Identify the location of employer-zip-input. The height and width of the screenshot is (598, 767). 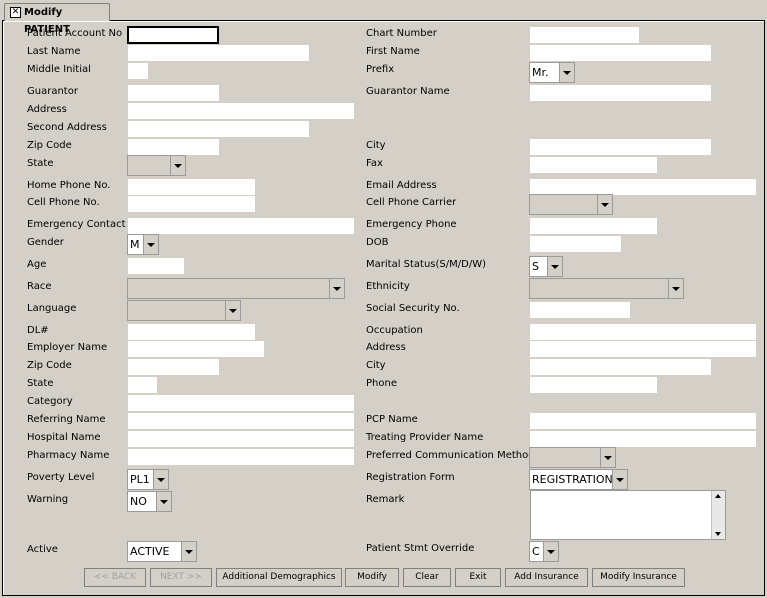
(173, 367).